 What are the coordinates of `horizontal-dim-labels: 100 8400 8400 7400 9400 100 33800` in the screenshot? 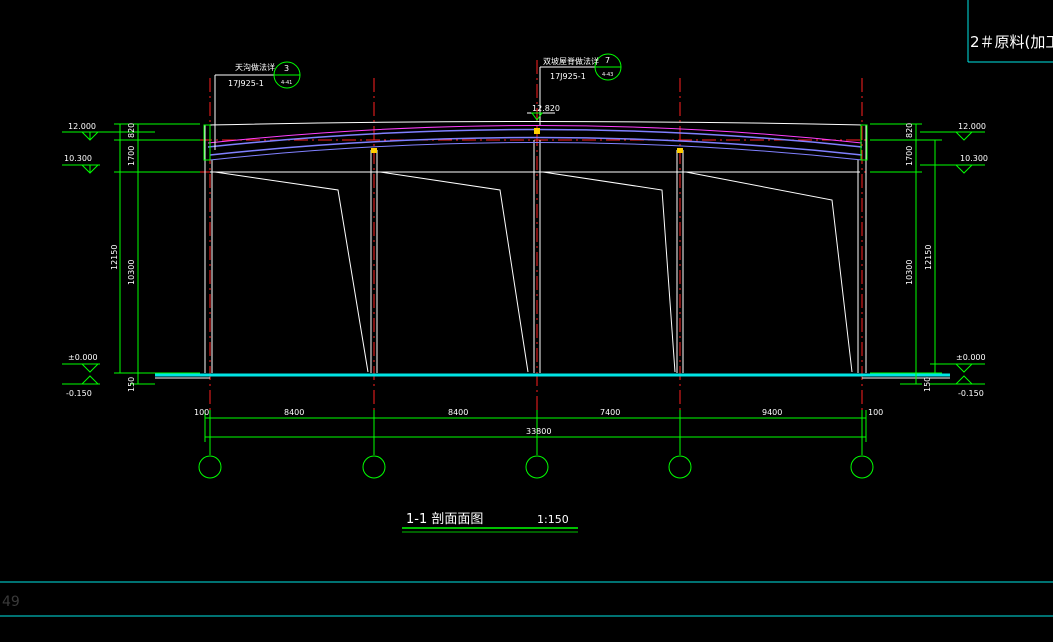 It's located at (538, 422).